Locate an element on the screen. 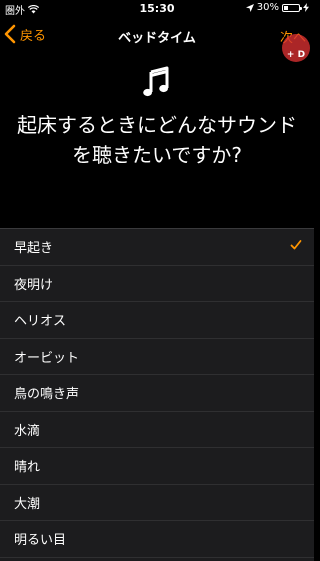 The width and height of the screenshot is (320, 561). list-item: 夜明け is located at coordinates (157, 284).